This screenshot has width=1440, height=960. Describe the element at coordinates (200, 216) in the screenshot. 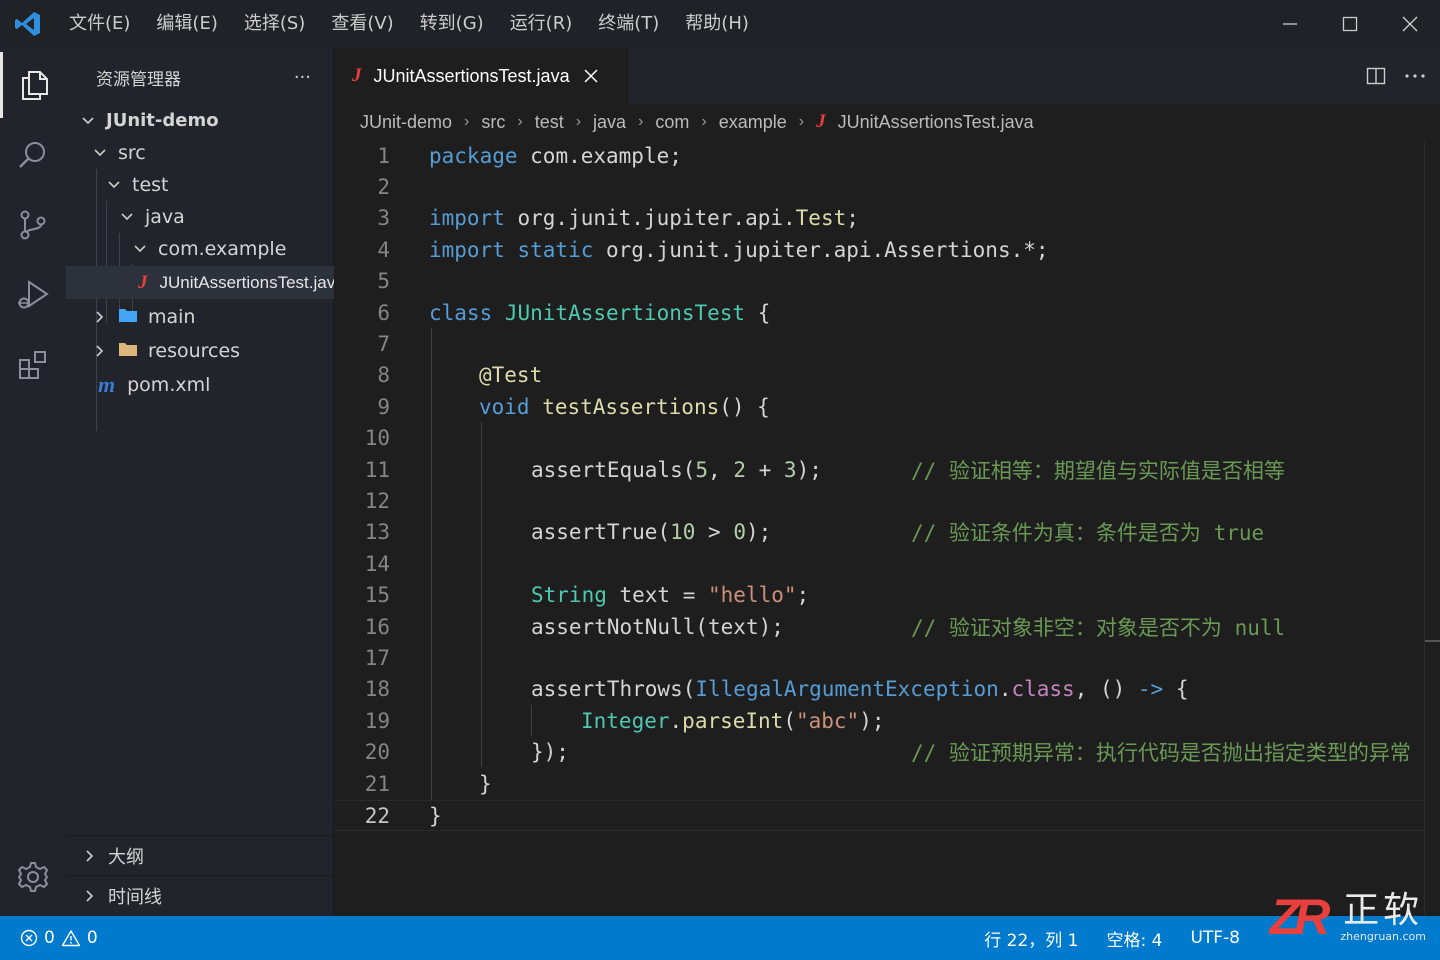

I see `tree-item-java: java` at that location.